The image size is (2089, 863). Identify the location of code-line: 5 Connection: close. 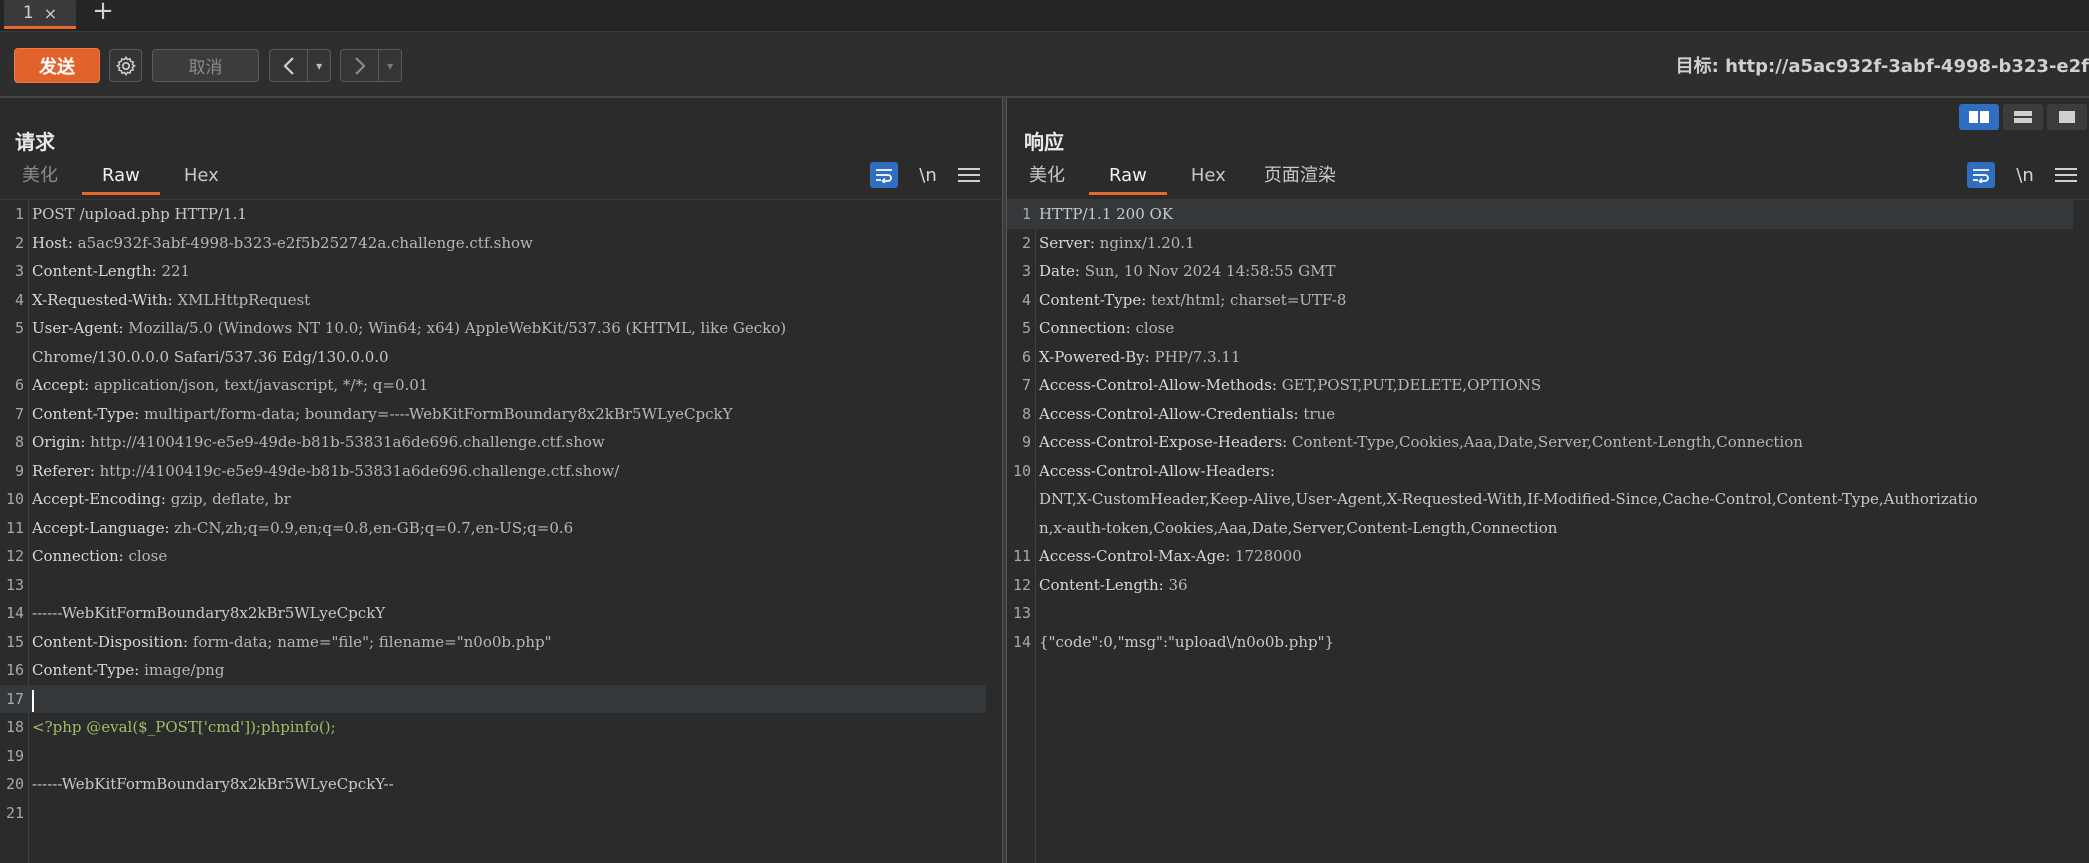
(1548, 328).